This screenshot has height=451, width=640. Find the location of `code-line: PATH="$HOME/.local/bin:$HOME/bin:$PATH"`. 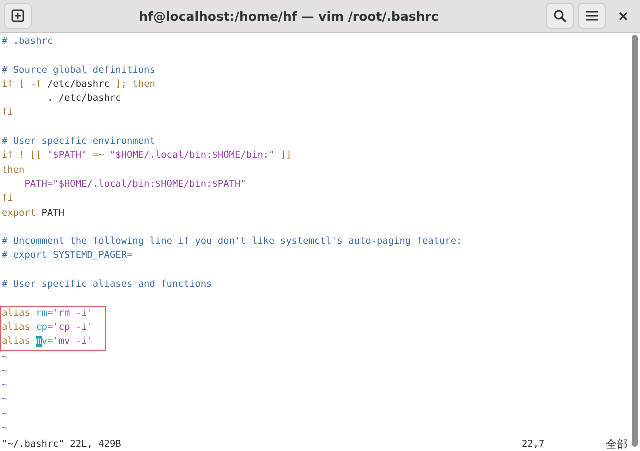

code-line: PATH="$HOME/.local/bin:$HOME/bin:$PATH" is located at coordinates (135, 184).